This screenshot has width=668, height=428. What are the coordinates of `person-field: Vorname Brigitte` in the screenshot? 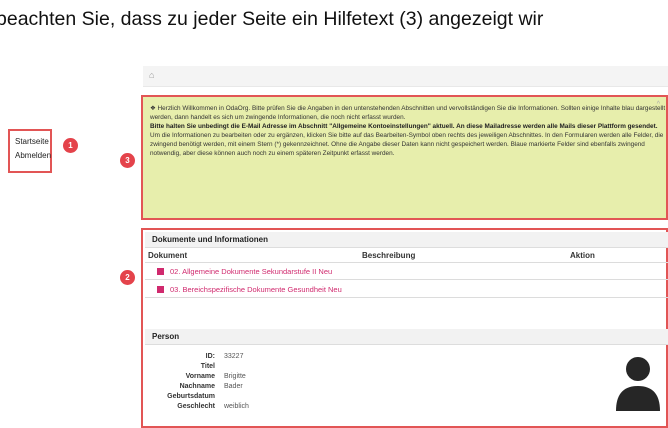 It's located at (215, 376).